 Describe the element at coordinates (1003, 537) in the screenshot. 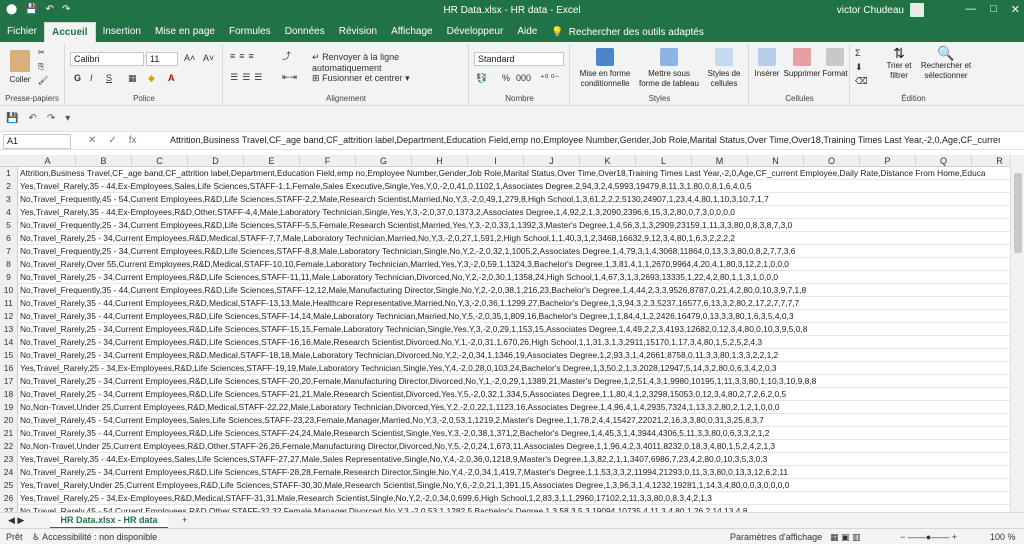

I see `zoom-level: 100 %` at that location.